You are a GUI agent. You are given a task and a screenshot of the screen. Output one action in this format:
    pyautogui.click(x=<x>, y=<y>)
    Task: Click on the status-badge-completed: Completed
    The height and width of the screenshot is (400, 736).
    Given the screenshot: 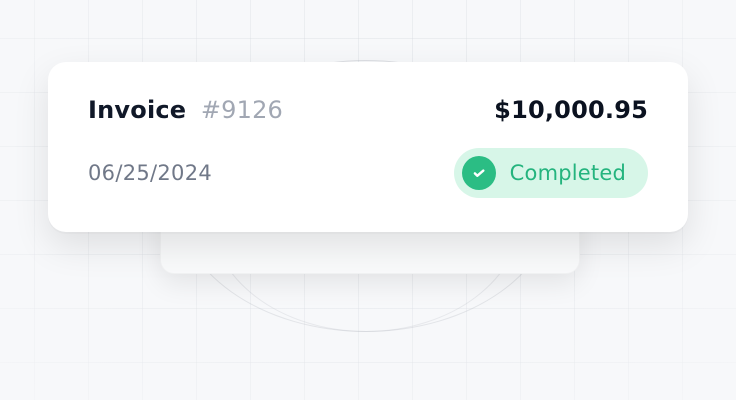 What is the action you would take?
    pyautogui.click(x=550, y=173)
    